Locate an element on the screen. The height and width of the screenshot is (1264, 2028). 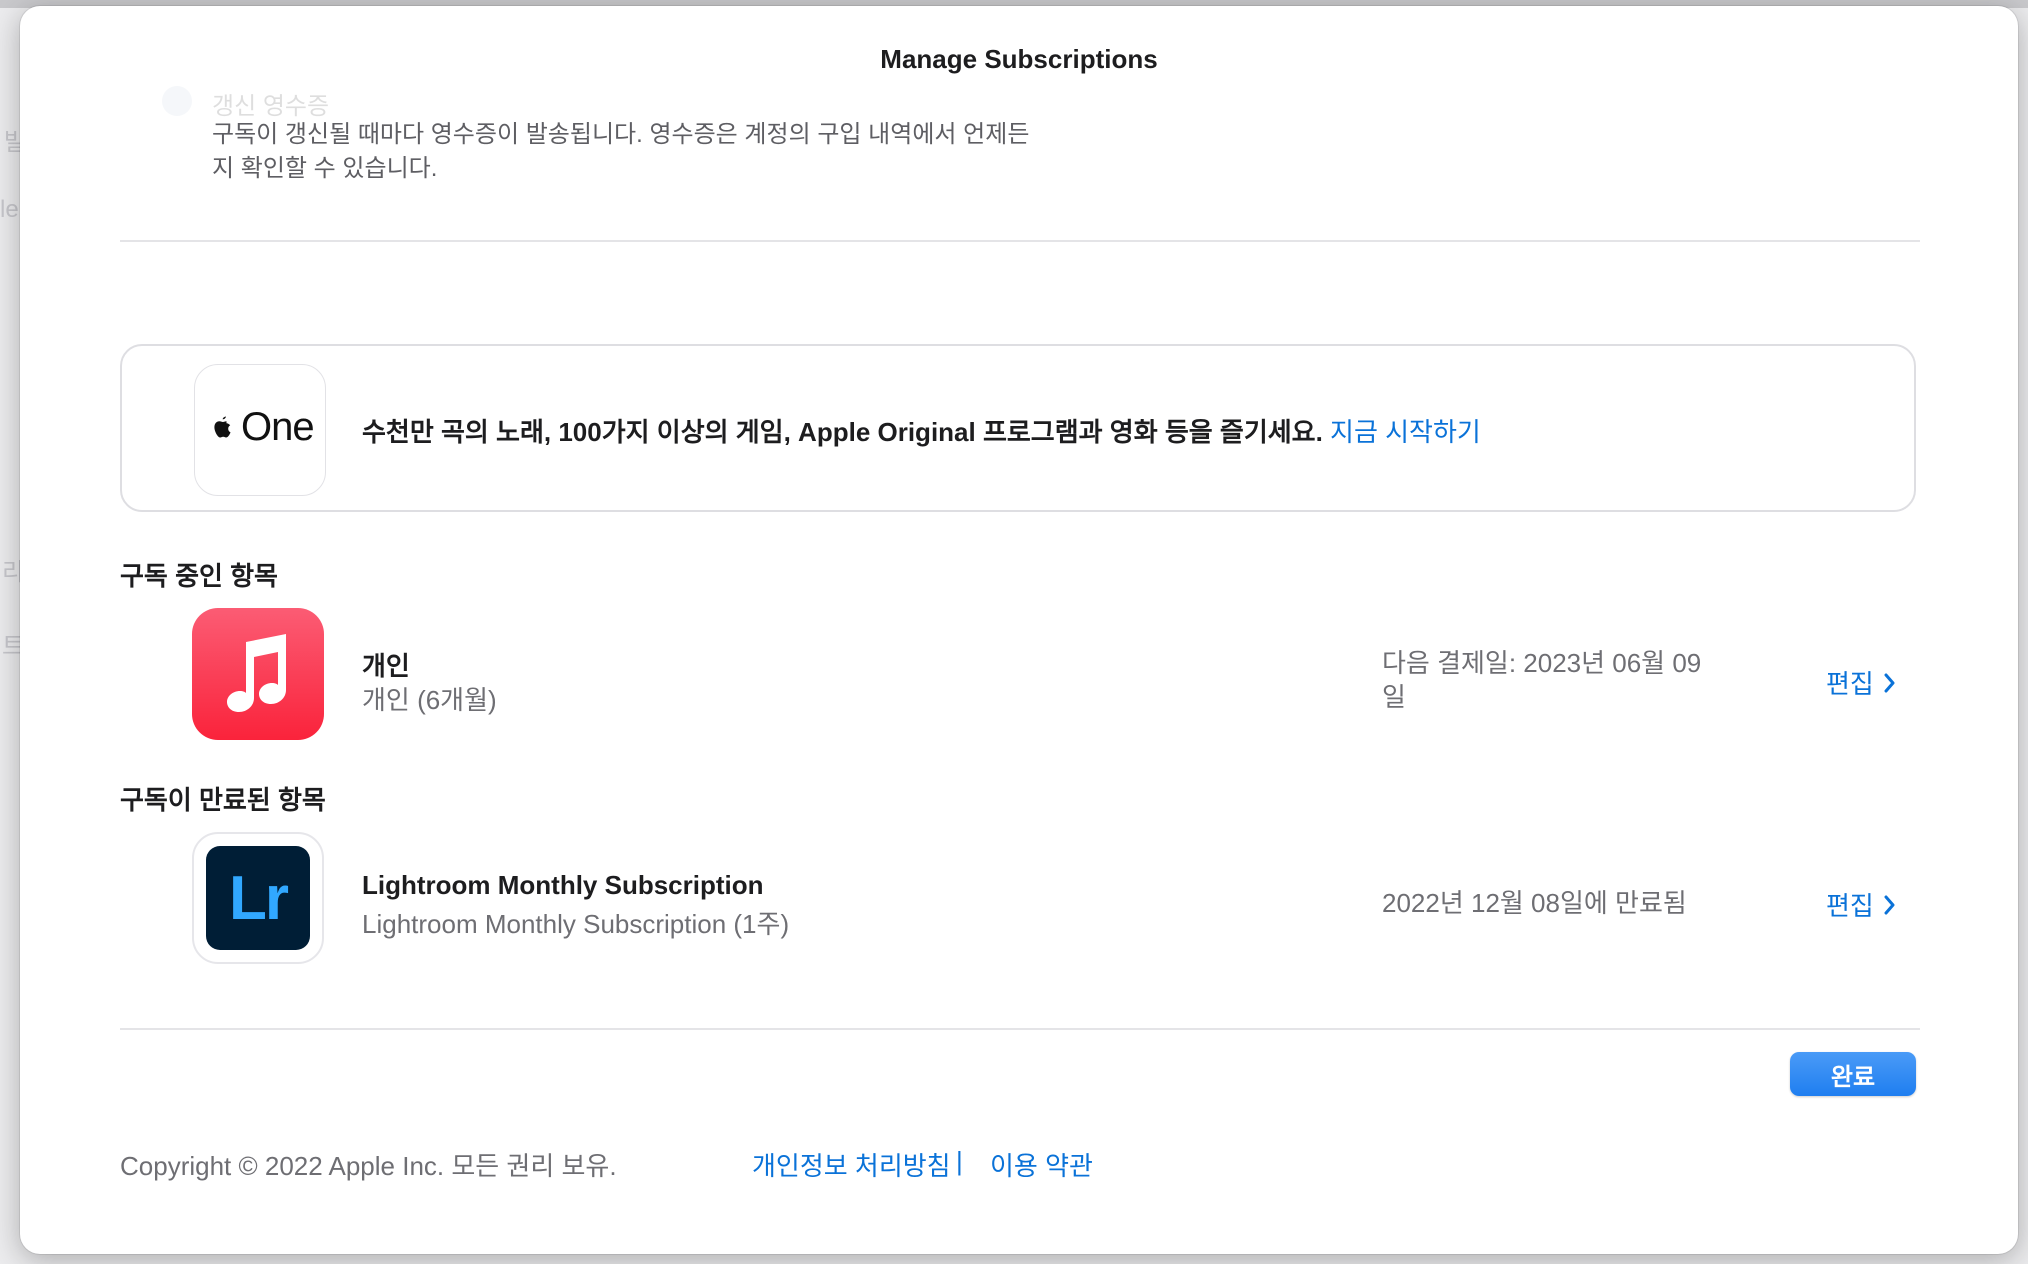
expired-subscription-plan: Lightroom Monthly Subscription (1주) is located at coordinates (576, 924).